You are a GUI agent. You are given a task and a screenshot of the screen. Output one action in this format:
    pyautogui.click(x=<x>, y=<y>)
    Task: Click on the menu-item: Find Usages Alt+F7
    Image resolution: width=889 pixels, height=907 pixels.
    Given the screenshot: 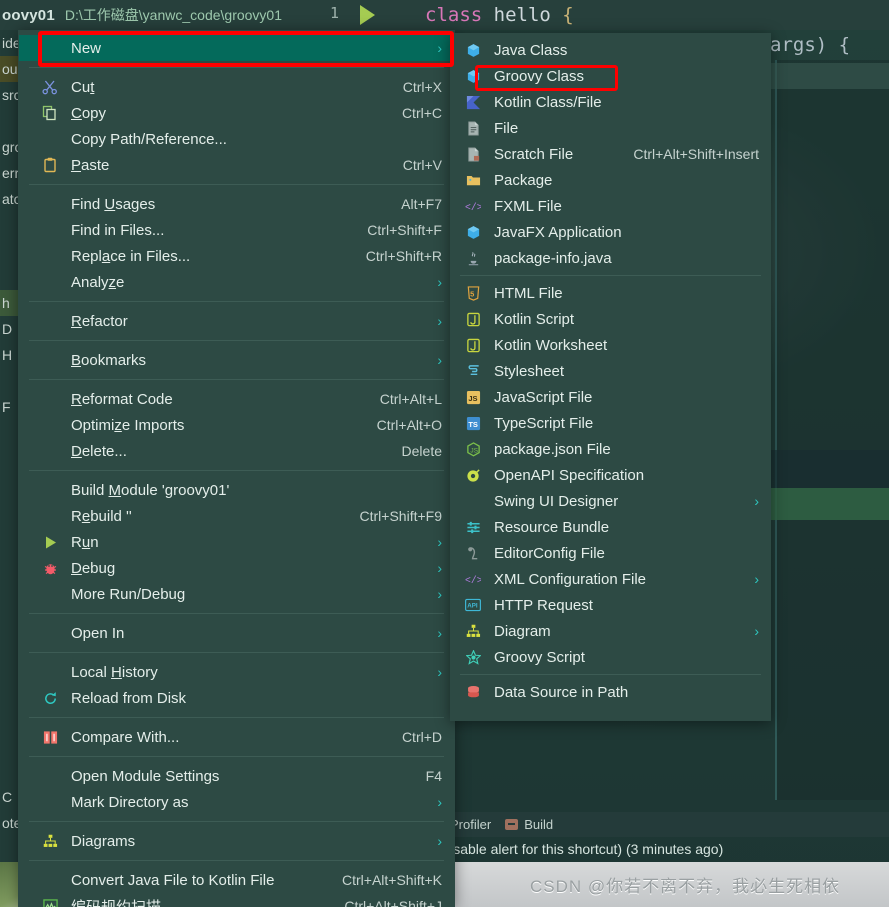 What is the action you would take?
    pyautogui.click(x=236, y=204)
    